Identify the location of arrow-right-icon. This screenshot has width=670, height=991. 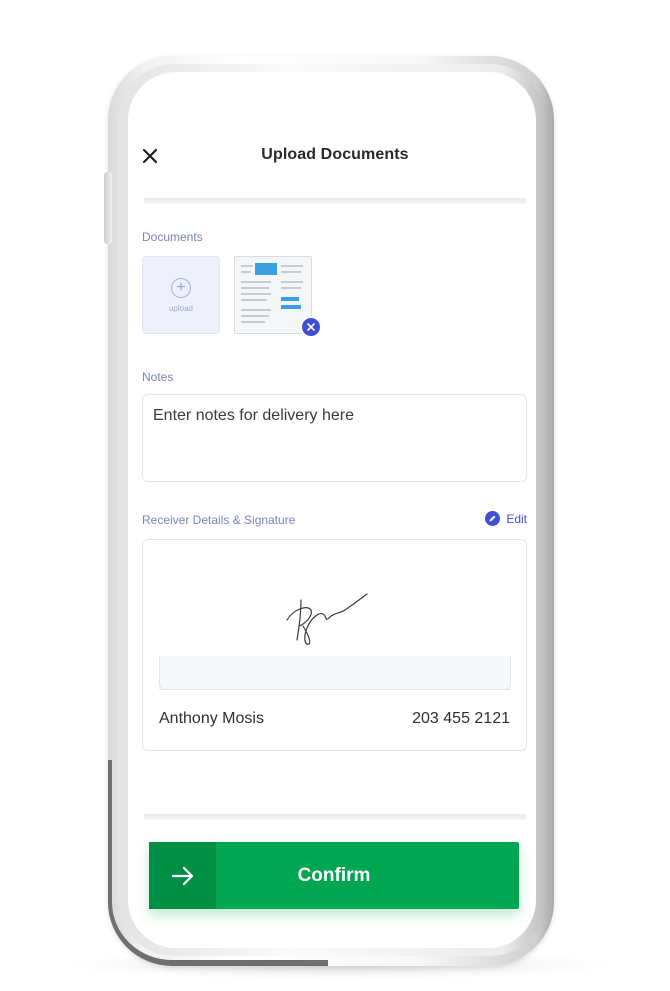
(182, 875).